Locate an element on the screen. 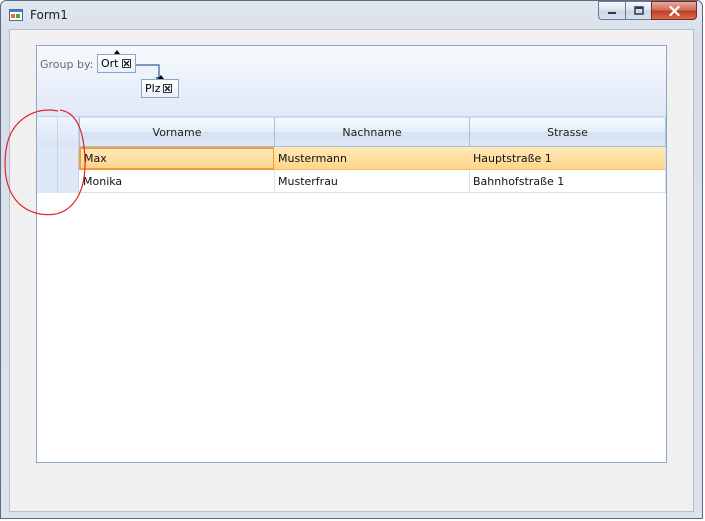 The height and width of the screenshot is (521, 705). maximize-icon is located at coordinates (638, 10).